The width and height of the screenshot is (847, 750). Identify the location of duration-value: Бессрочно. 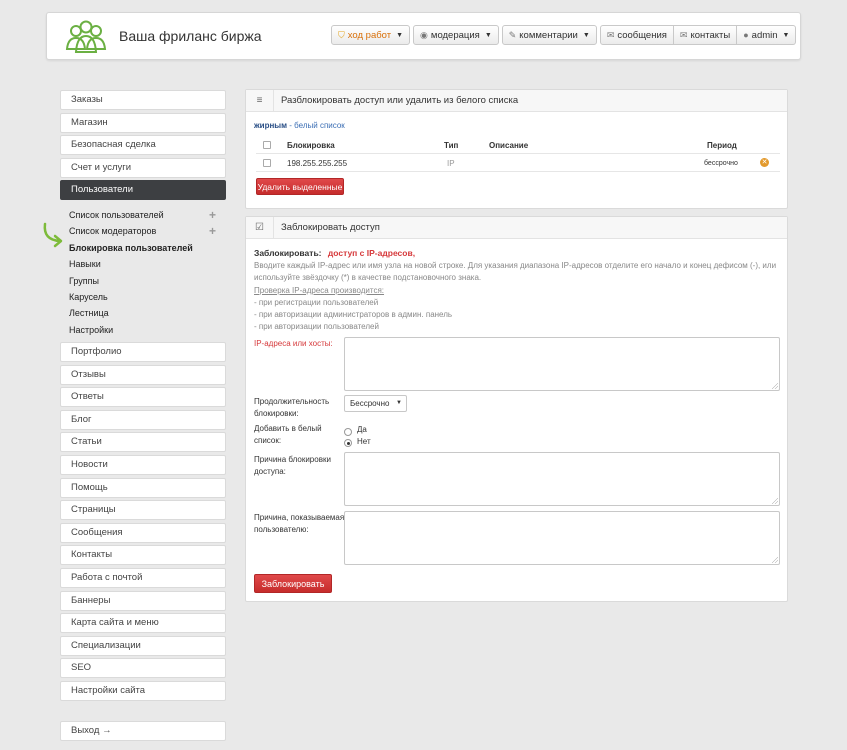
(370, 403).